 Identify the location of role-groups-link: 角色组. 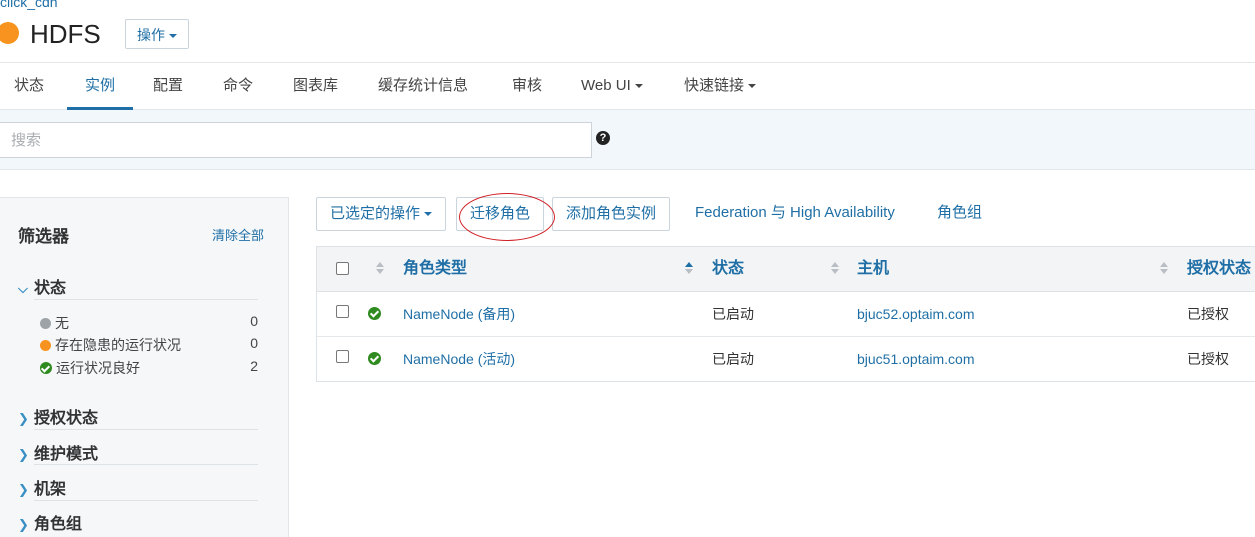
(959, 214).